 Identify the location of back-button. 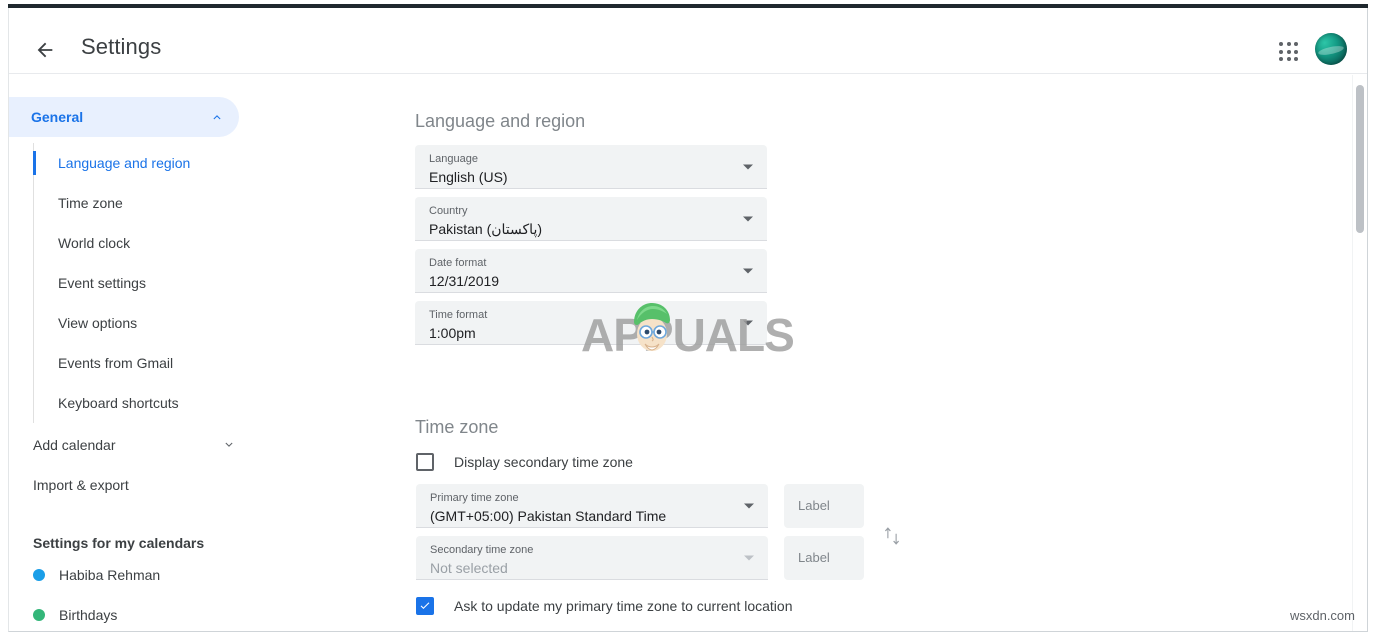
(45, 50).